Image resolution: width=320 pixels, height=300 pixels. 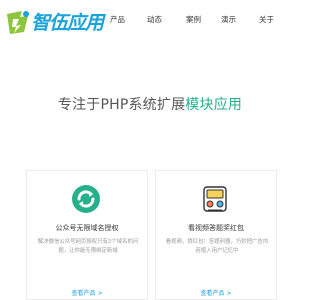 What do you see at coordinates (121, 105) in the screenshot?
I see `hero-title-prefix: 专注于PHP系统扩展` at bounding box center [121, 105].